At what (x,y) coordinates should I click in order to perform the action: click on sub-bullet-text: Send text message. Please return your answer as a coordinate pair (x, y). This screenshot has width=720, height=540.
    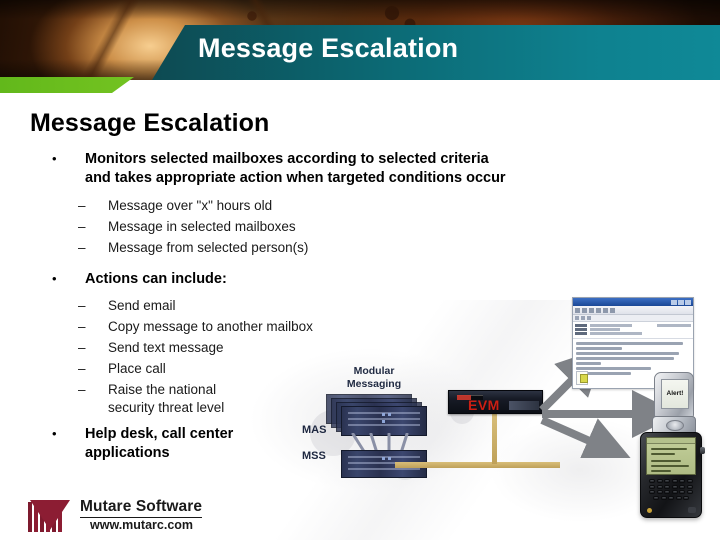
    Looking at the image, I should click on (166, 347).